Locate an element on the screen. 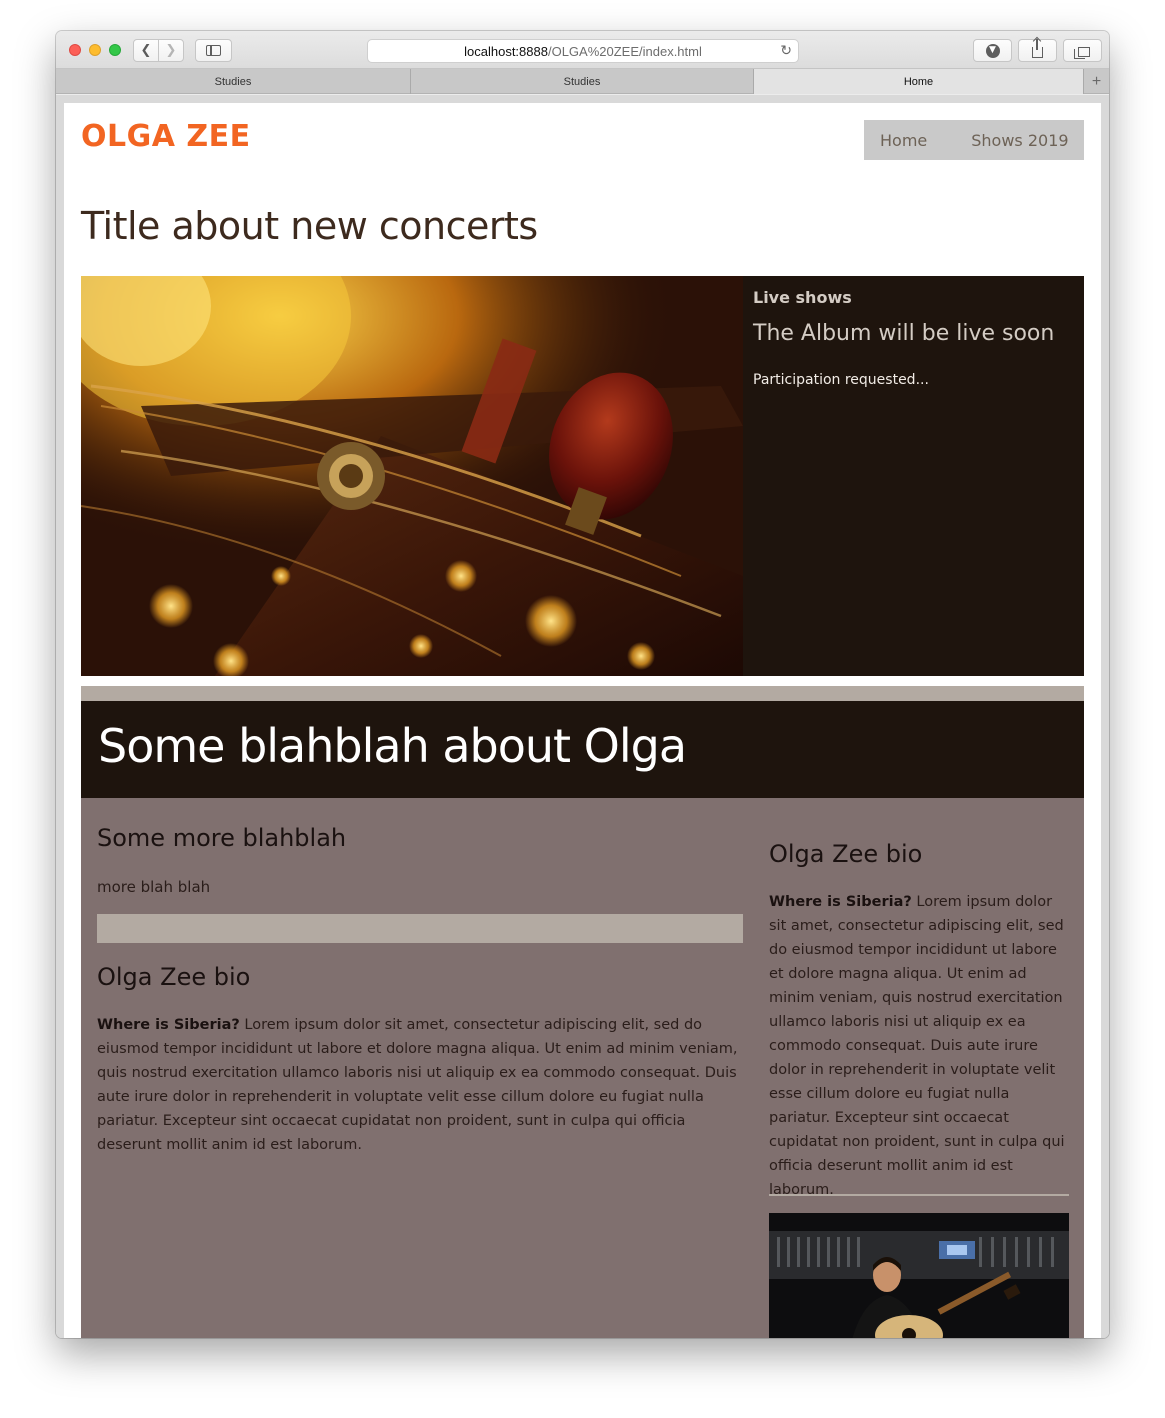 This screenshot has height=1418, width=1165. side-rule is located at coordinates (919, 1195).